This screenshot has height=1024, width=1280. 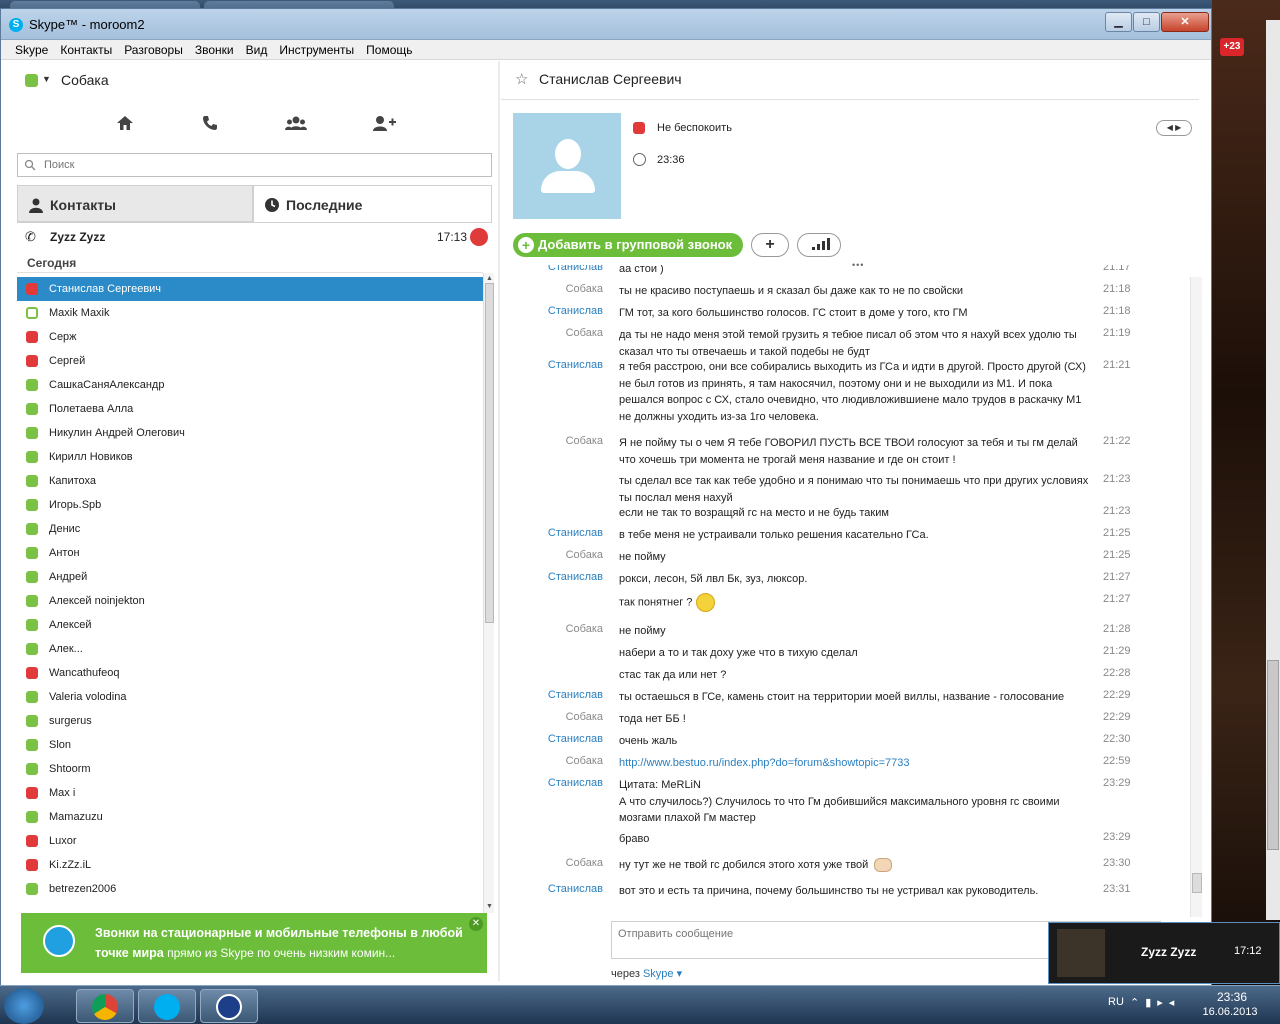 What do you see at coordinates (30, 165) in the screenshot?
I see `search-icon` at bounding box center [30, 165].